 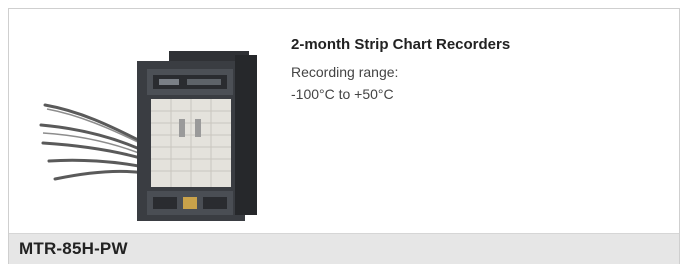 What do you see at coordinates (344, 248) in the screenshot?
I see `model-bar: MTR-85H-PW` at bounding box center [344, 248].